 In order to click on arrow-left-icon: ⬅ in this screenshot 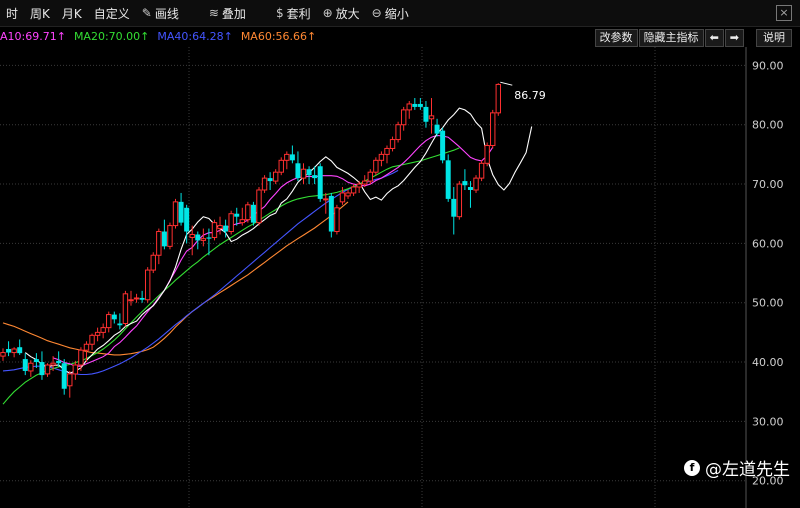, I will do `click(714, 37)`.